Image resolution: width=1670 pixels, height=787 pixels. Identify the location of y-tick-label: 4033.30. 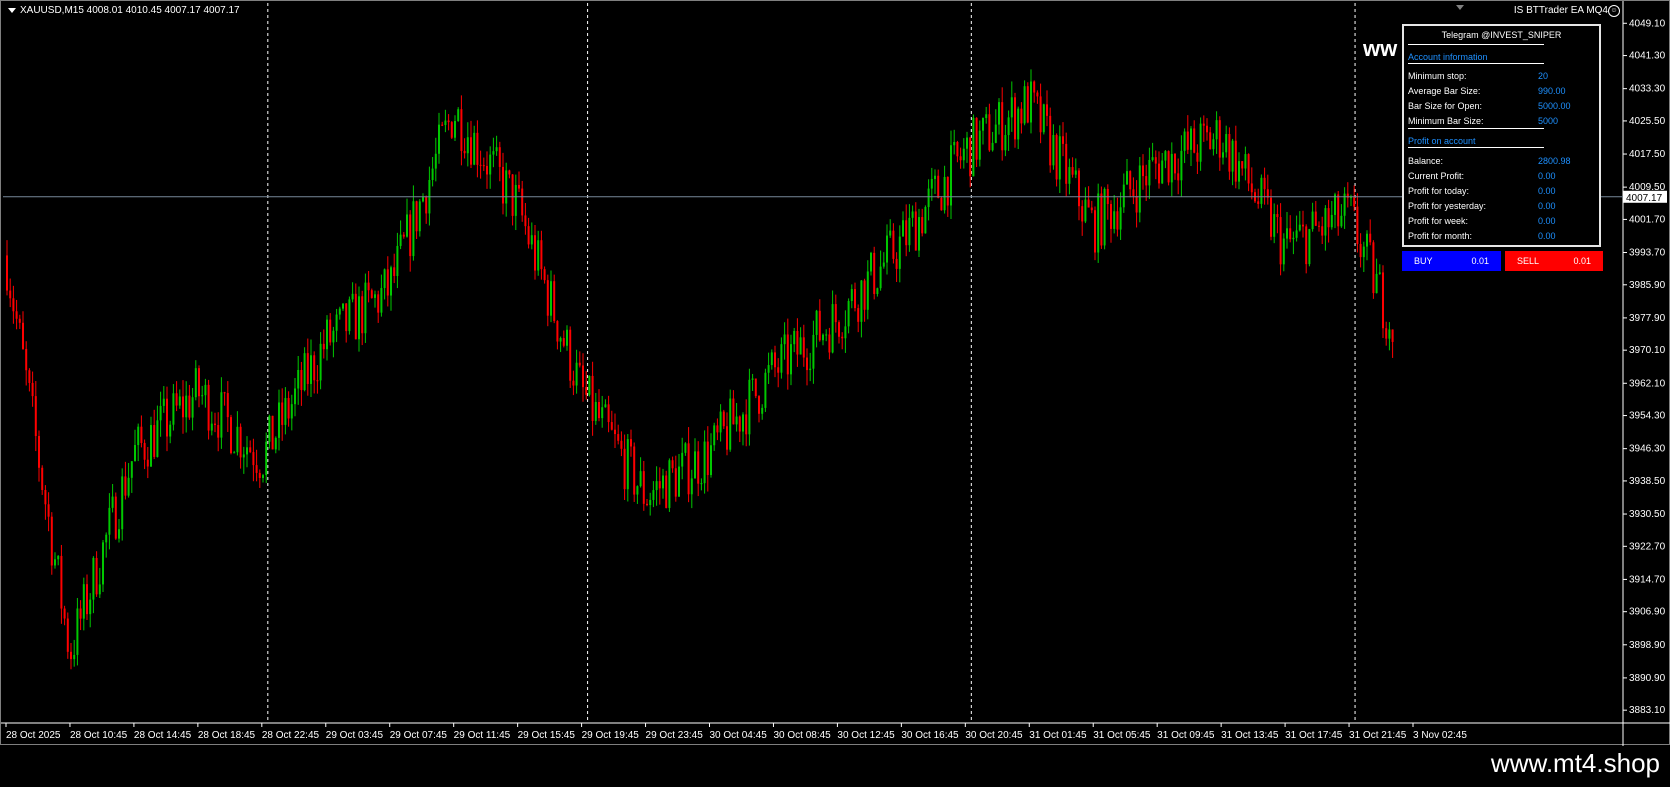
(1647, 89).